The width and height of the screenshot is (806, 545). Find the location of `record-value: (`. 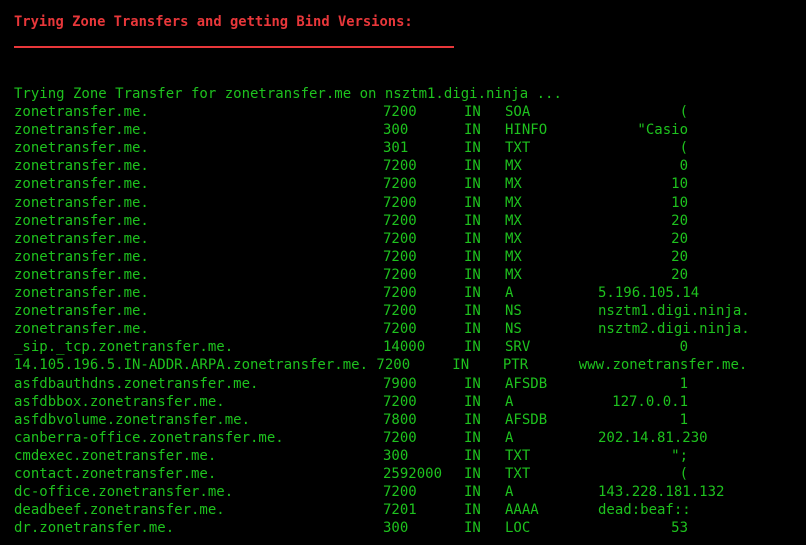

record-value: ( is located at coordinates (683, 112).